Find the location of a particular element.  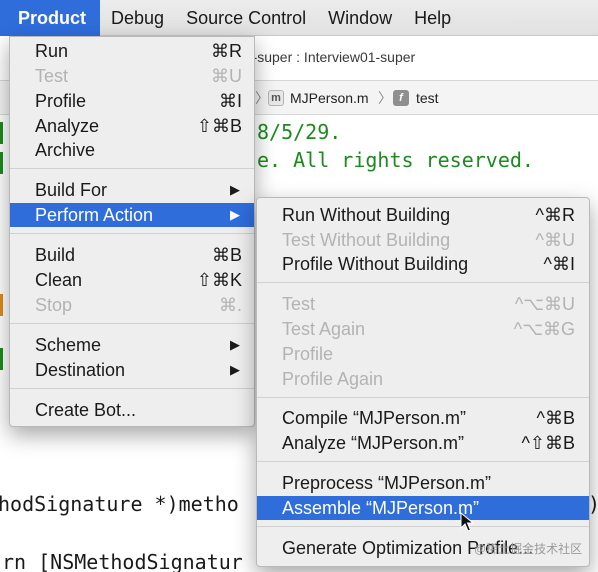

menu-item-label: Archive is located at coordinates (65, 150).